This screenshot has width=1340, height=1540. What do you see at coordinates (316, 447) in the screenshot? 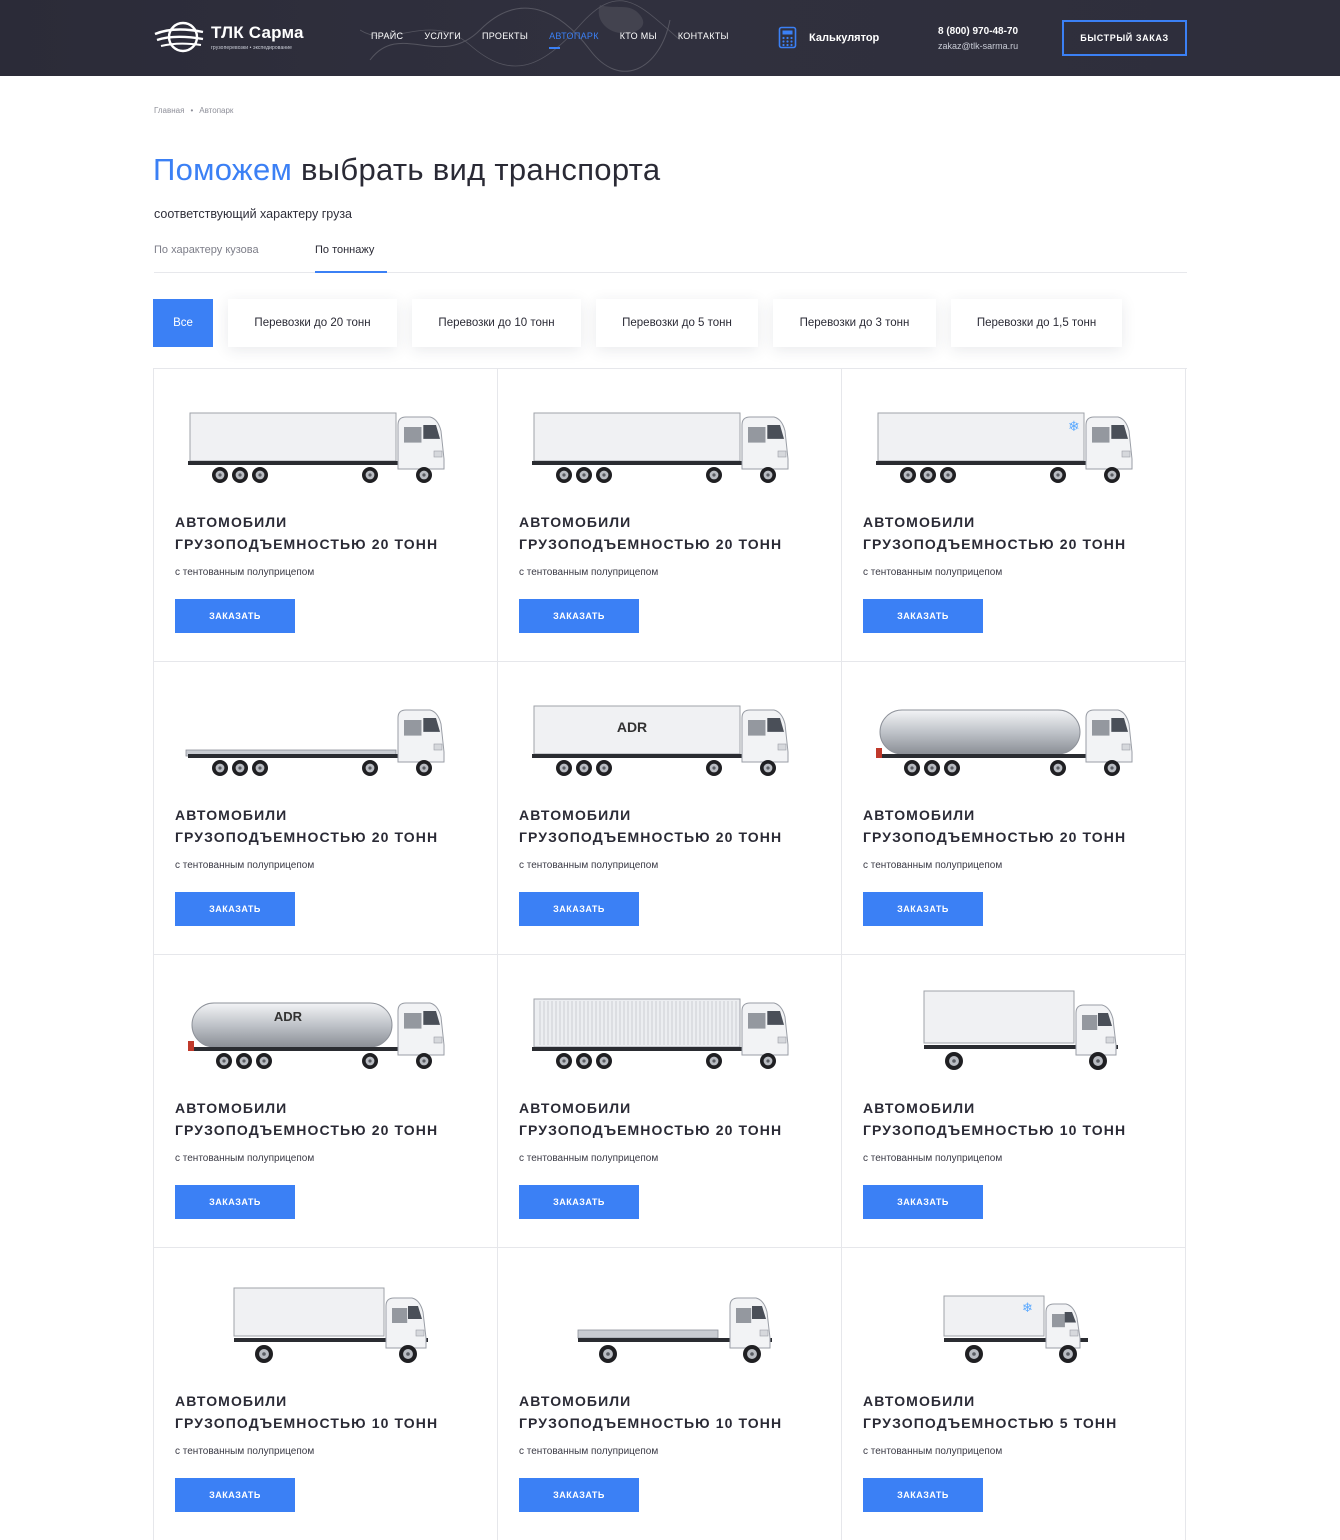
I see `tent-semitrailer-truck-icon` at bounding box center [316, 447].